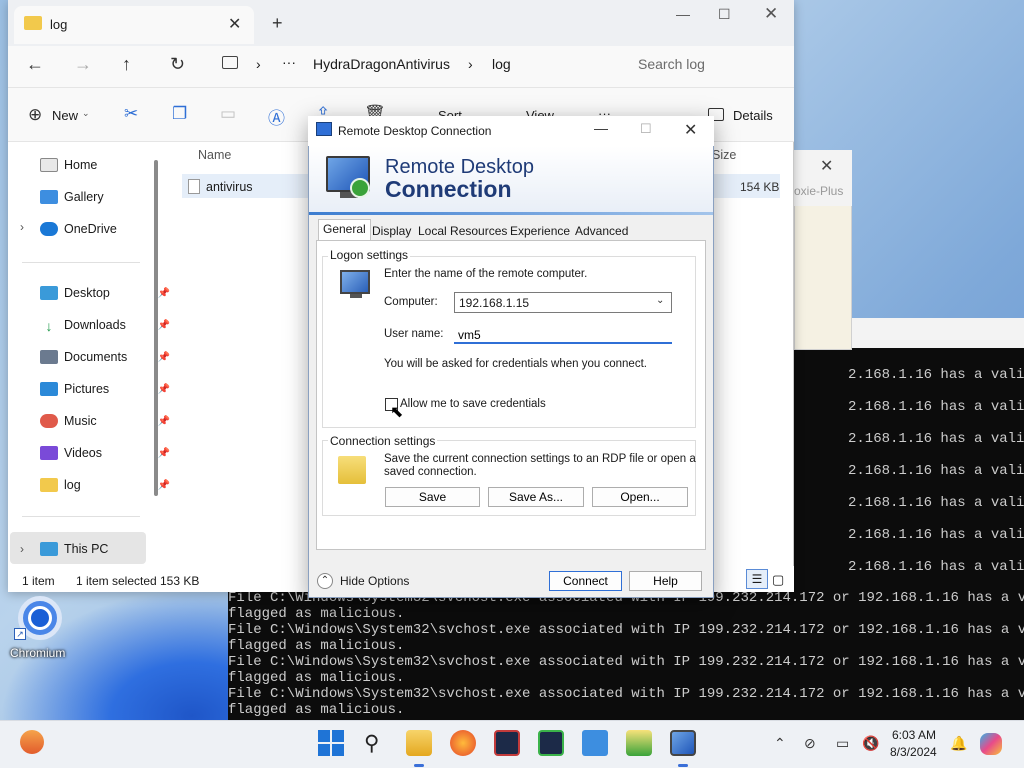  Describe the element at coordinates (229, 187) in the screenshot. I see `file-name: antivirus` at that location.